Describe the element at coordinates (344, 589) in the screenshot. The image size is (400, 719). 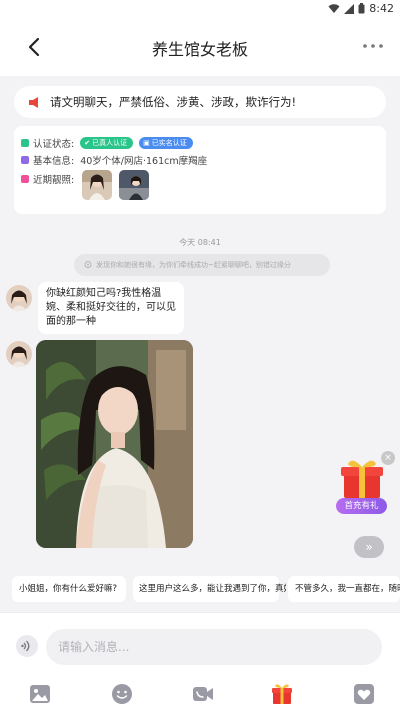
I see `quick-reply-item: 不管多久，我一直都在，随时等你` at that location.